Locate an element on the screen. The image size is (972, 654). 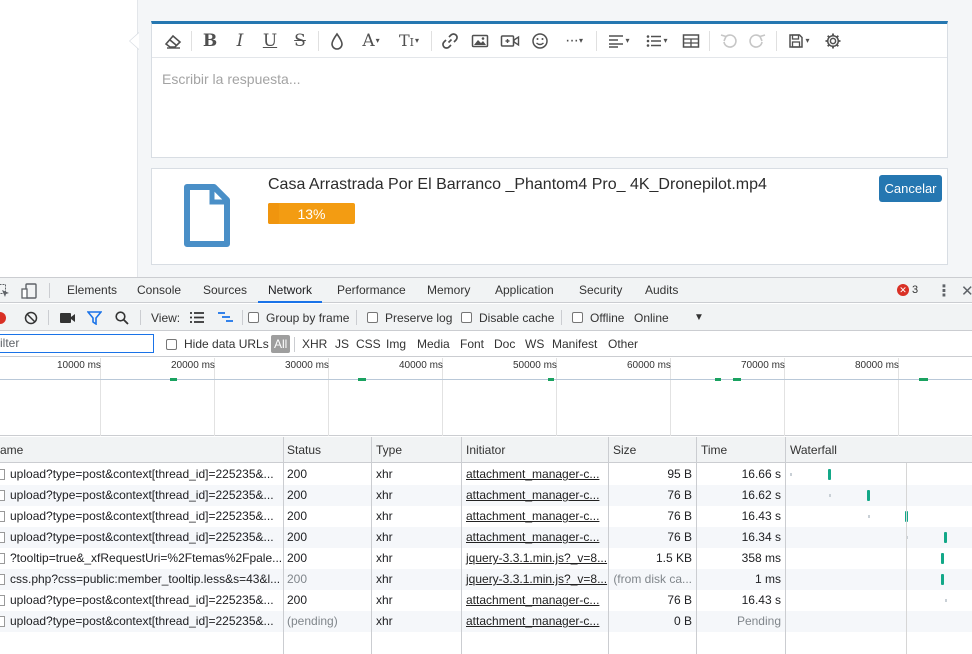
offline-checkbox: Offline is located at coordinates (598, 317).